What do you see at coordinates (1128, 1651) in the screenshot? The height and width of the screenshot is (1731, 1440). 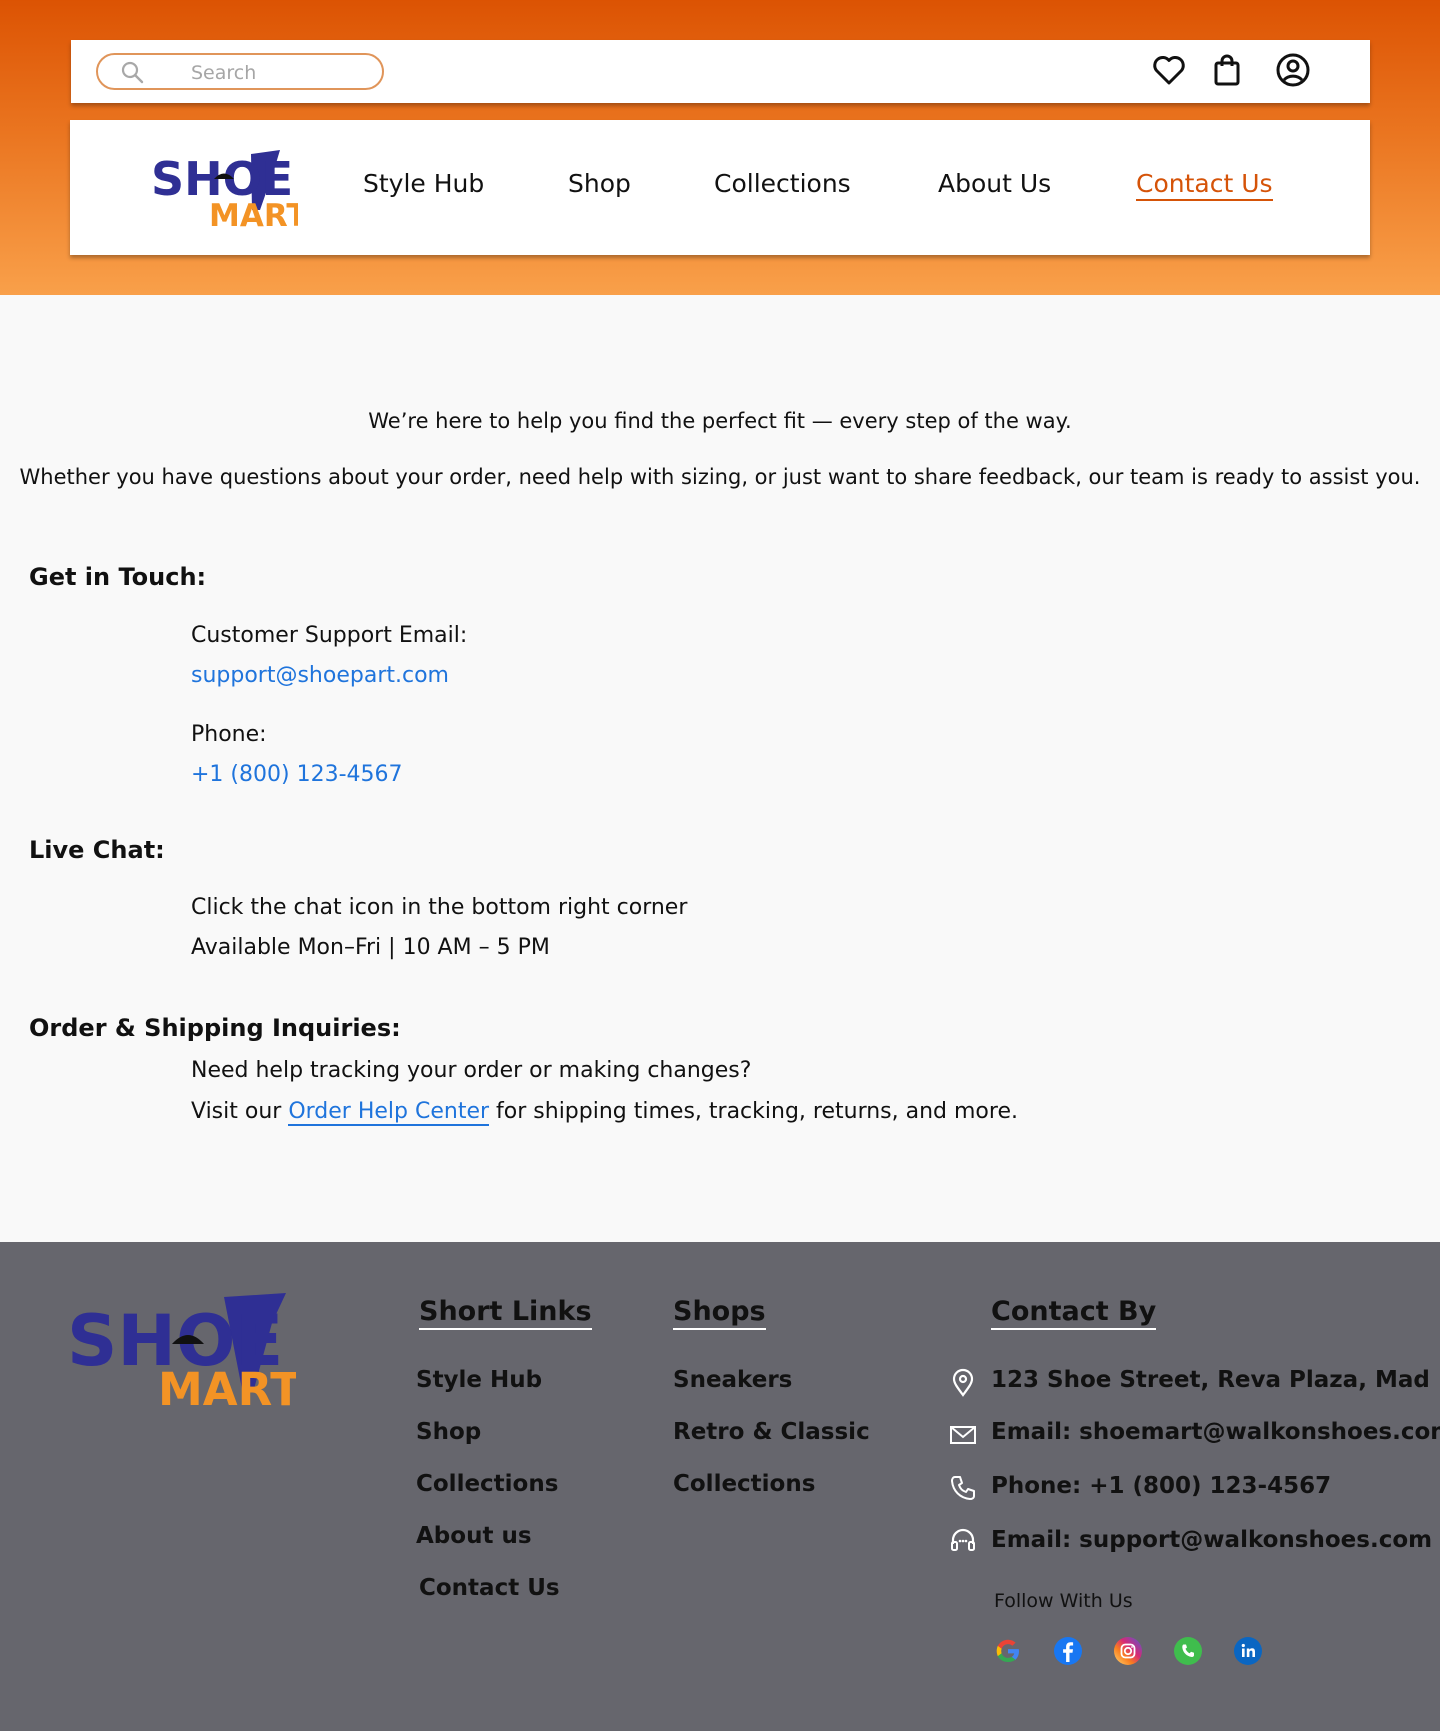 I see `instagram-icon` at bounding box center [1128, 1651].